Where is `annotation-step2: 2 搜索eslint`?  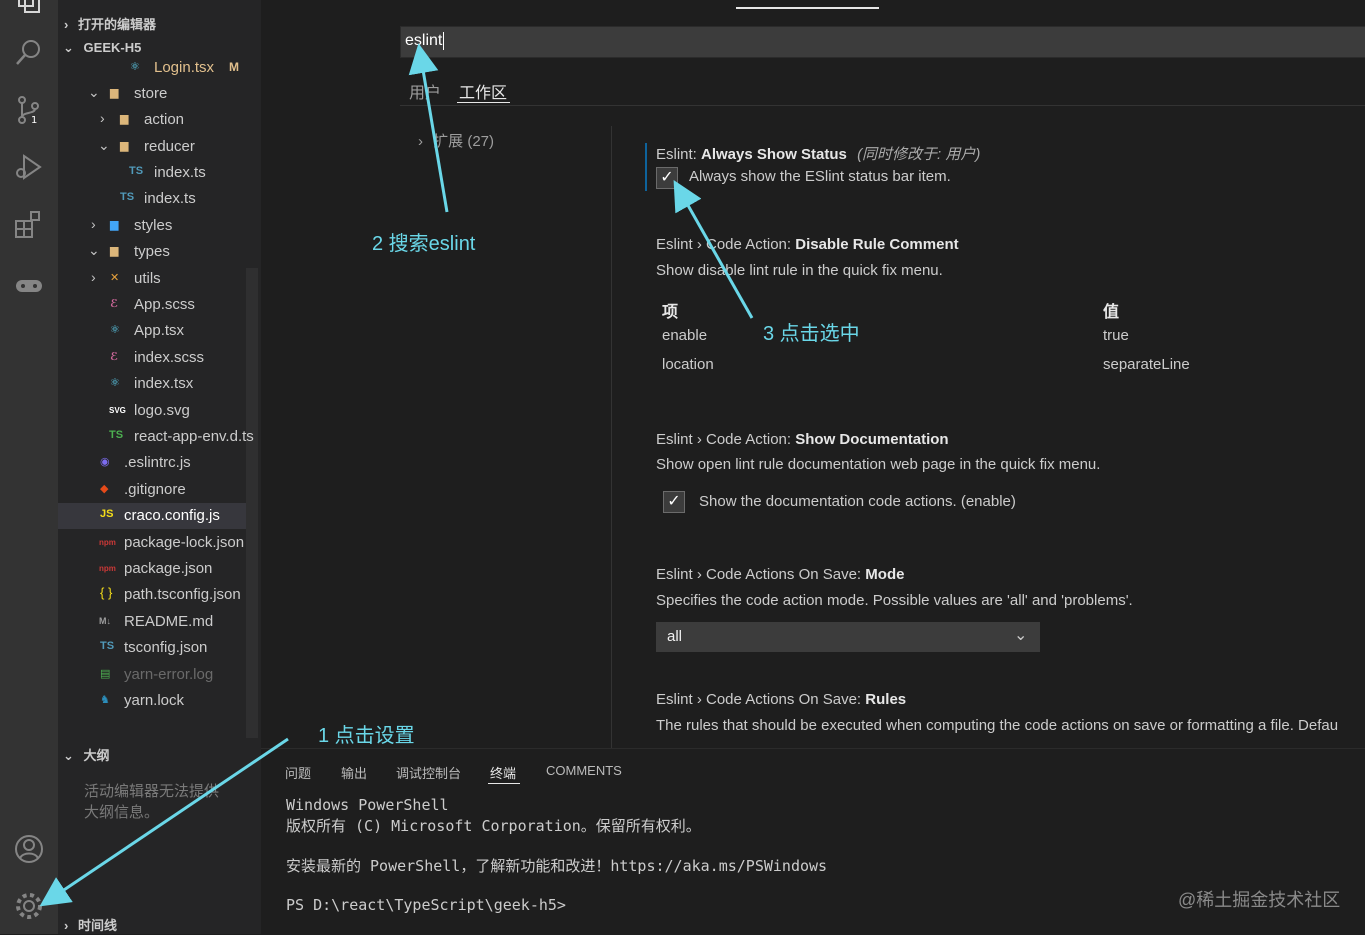
annotation-step2: 2 搜索eslint is located at coordinates (424, 244).